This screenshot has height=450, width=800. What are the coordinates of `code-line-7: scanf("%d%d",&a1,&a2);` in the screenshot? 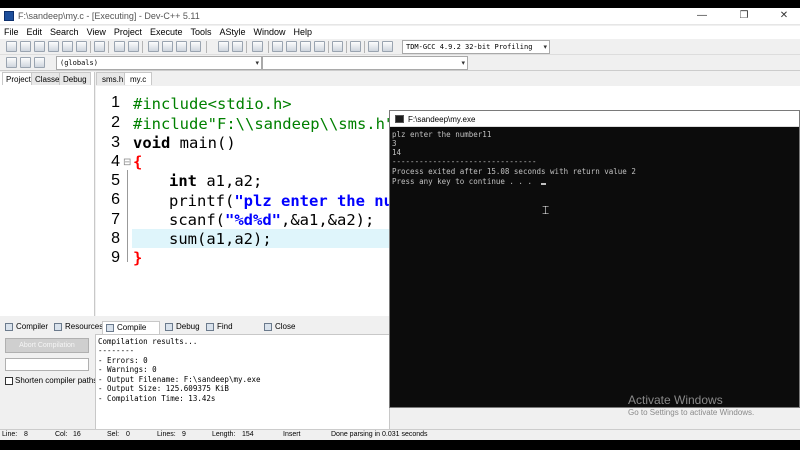 It's located at (271, 220).